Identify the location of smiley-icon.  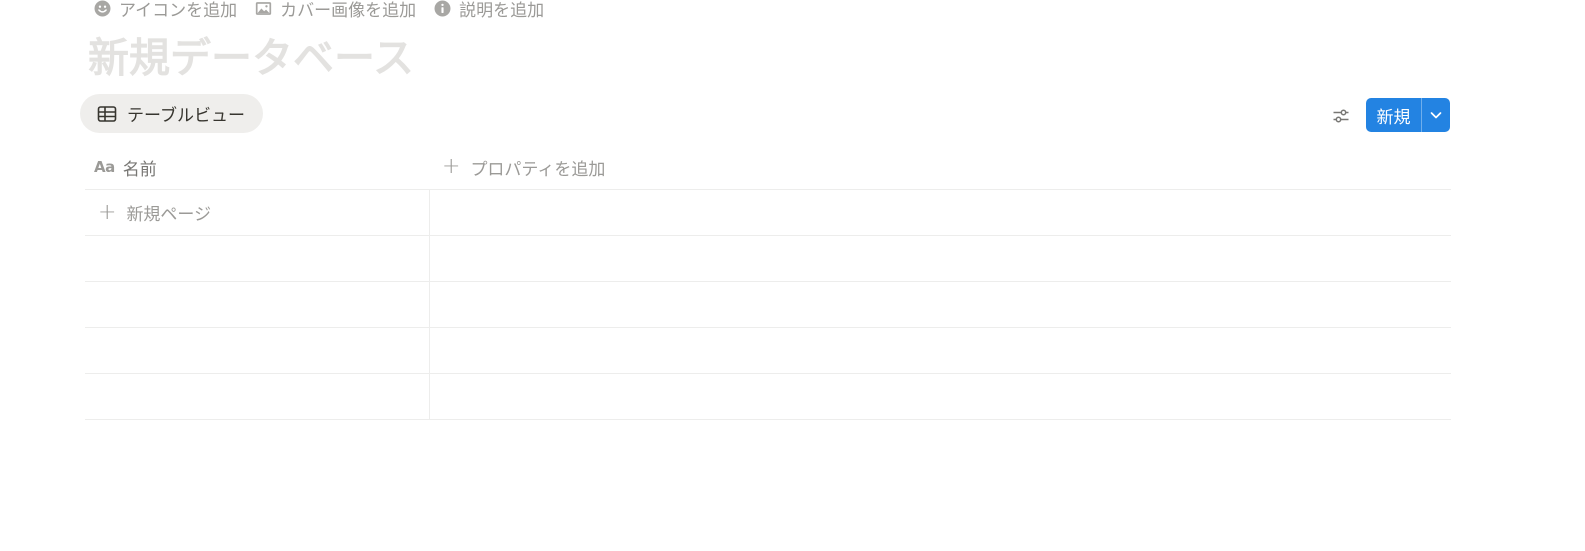
(102, 8).